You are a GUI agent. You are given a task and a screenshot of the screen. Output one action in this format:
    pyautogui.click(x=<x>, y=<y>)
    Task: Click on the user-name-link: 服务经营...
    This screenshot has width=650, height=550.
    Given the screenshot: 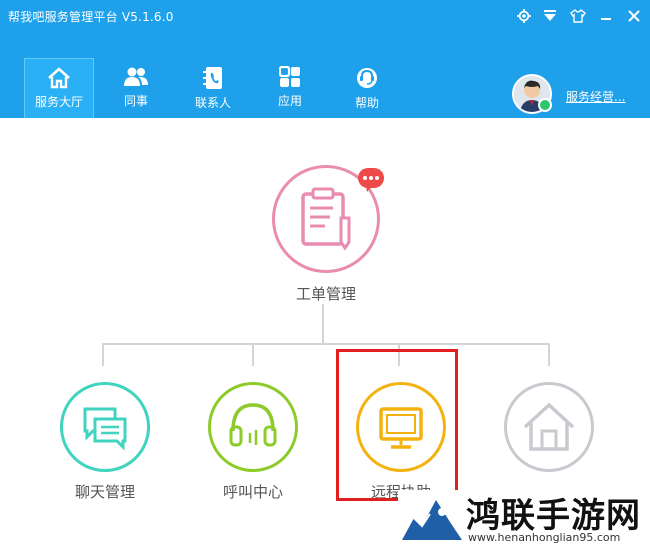 What is the action you would take?
    pyautogui.click(x=595, y=96)
    